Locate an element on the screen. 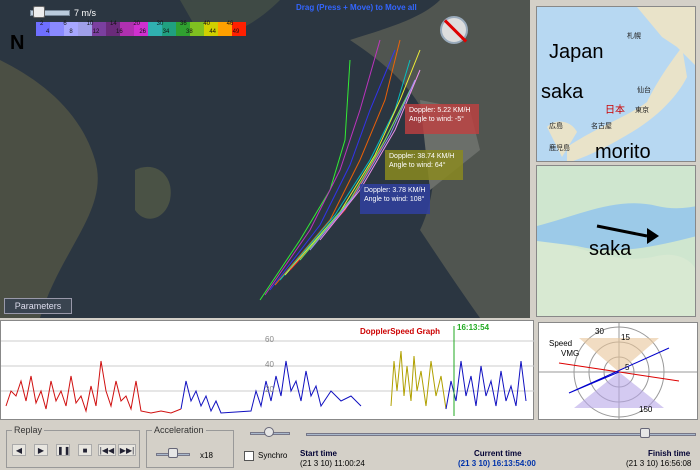 This screenshot has width=700, height=470. city-nagoya: 名古屋 is located at coordinates (601, 126).